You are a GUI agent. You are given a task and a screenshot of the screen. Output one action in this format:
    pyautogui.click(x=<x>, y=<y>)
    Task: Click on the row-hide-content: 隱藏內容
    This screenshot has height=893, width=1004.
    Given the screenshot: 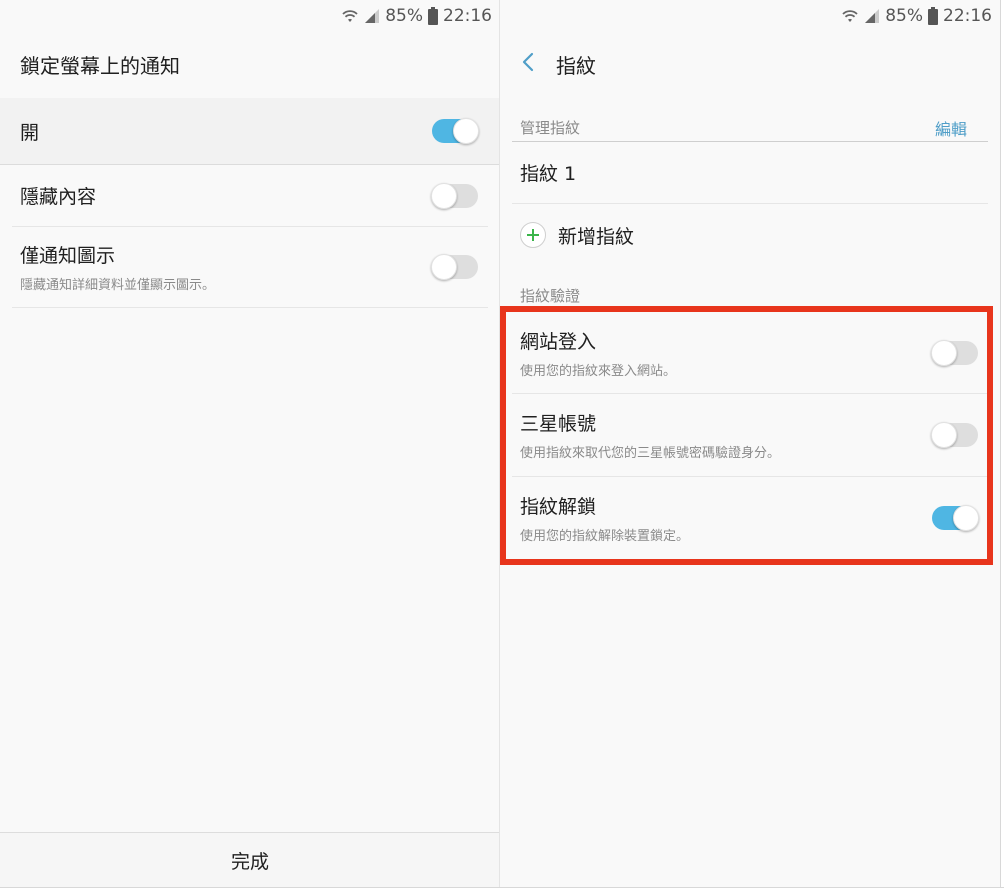 What is the action you would take?
    pyautogui.click(x=250, y=195)
    